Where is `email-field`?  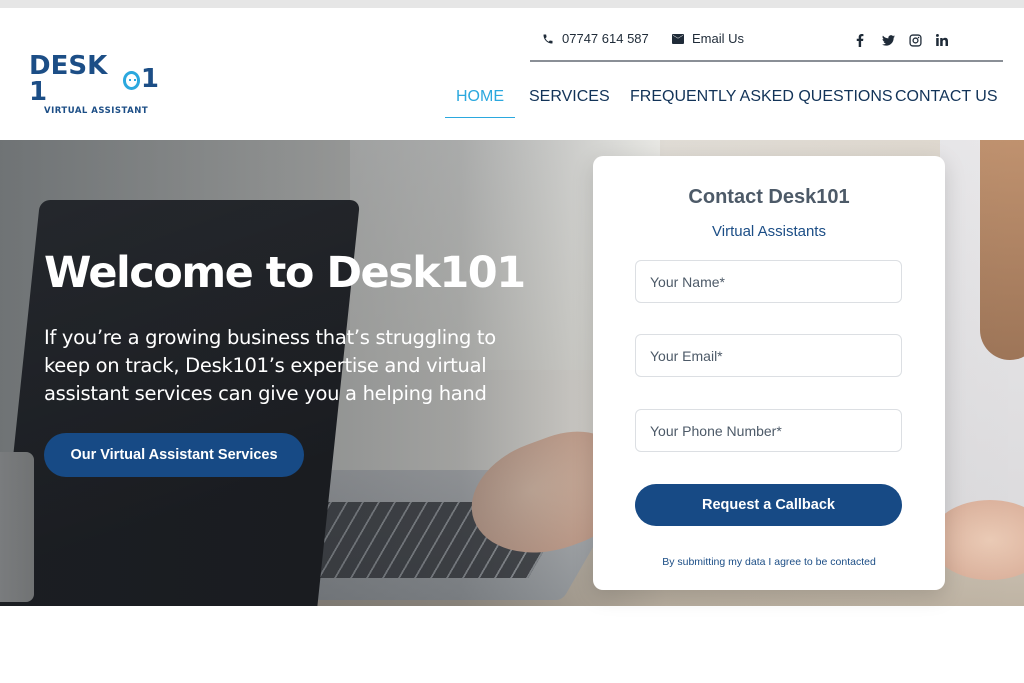 email-field is located at coordinates (768, 355).